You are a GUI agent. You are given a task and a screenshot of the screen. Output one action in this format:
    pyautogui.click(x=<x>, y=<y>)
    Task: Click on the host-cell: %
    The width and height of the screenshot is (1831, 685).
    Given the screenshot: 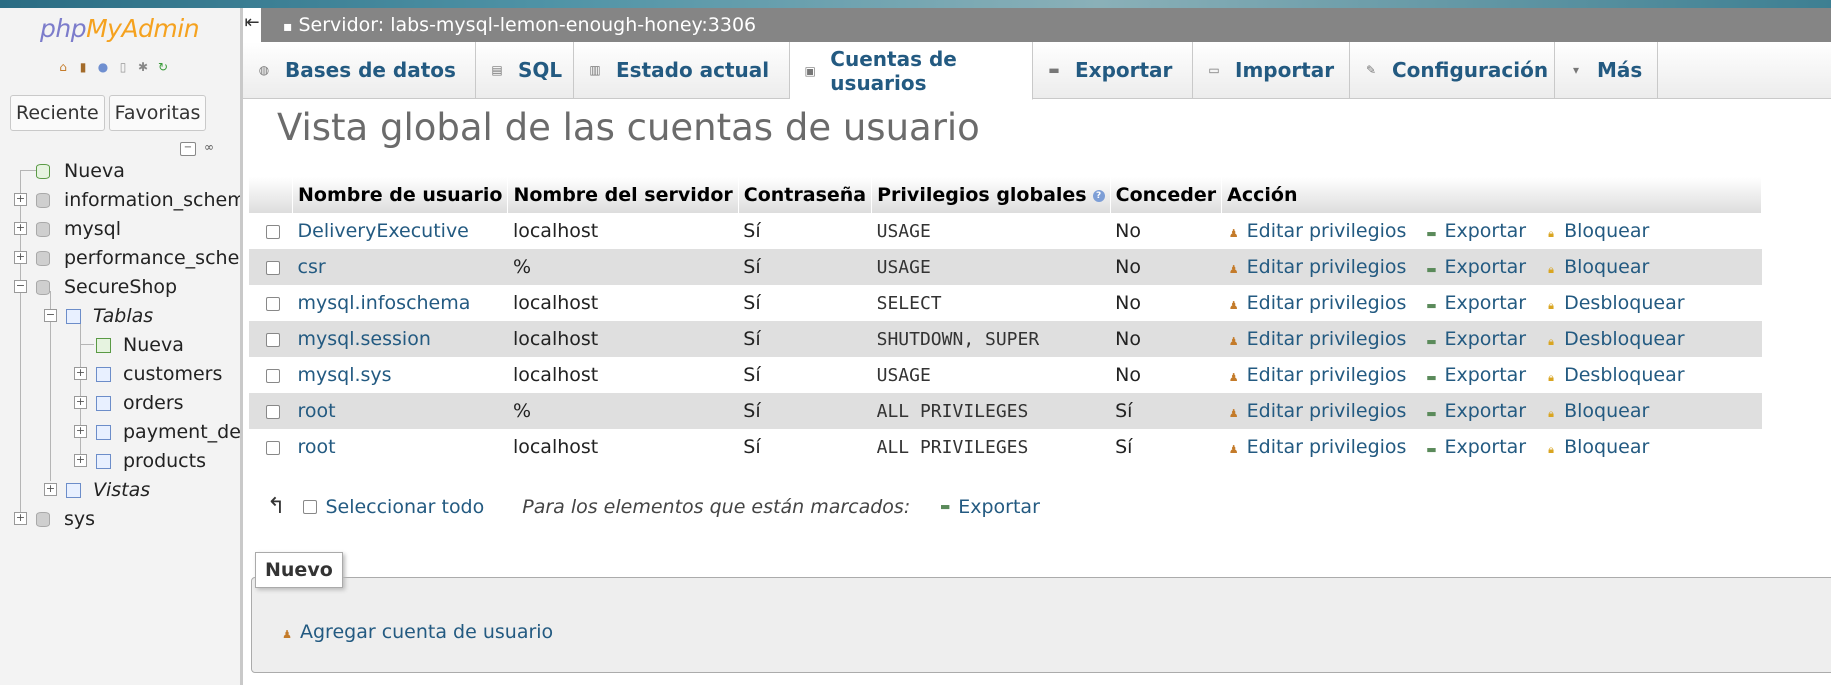 What is the action you would take?
    pyautogui.click(x=623, y=411)
    